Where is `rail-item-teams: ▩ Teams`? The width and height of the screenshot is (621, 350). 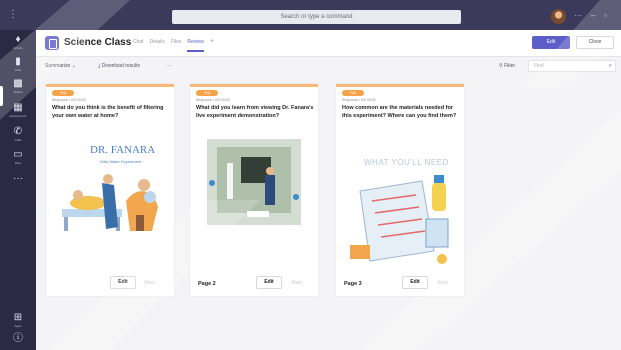 rail-item-teams: ▩ Teams is located at coordinates (13, 92).